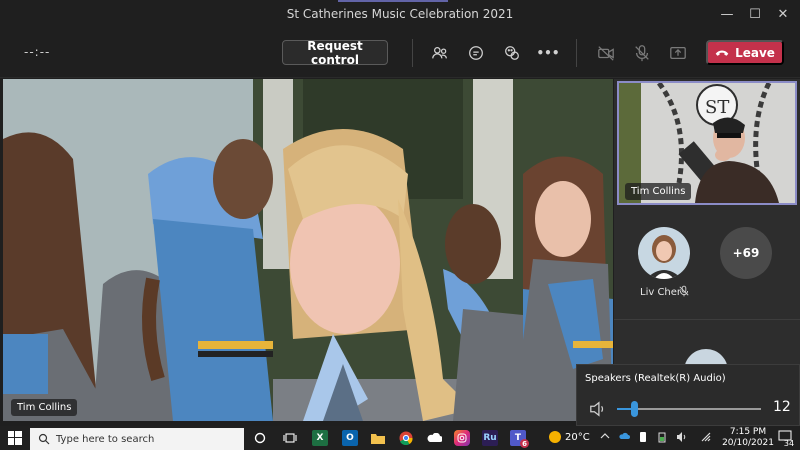 This screenshot has width=800, height=450. I want to click on pip-name-tag: Tim Collins, so click(658, 191).